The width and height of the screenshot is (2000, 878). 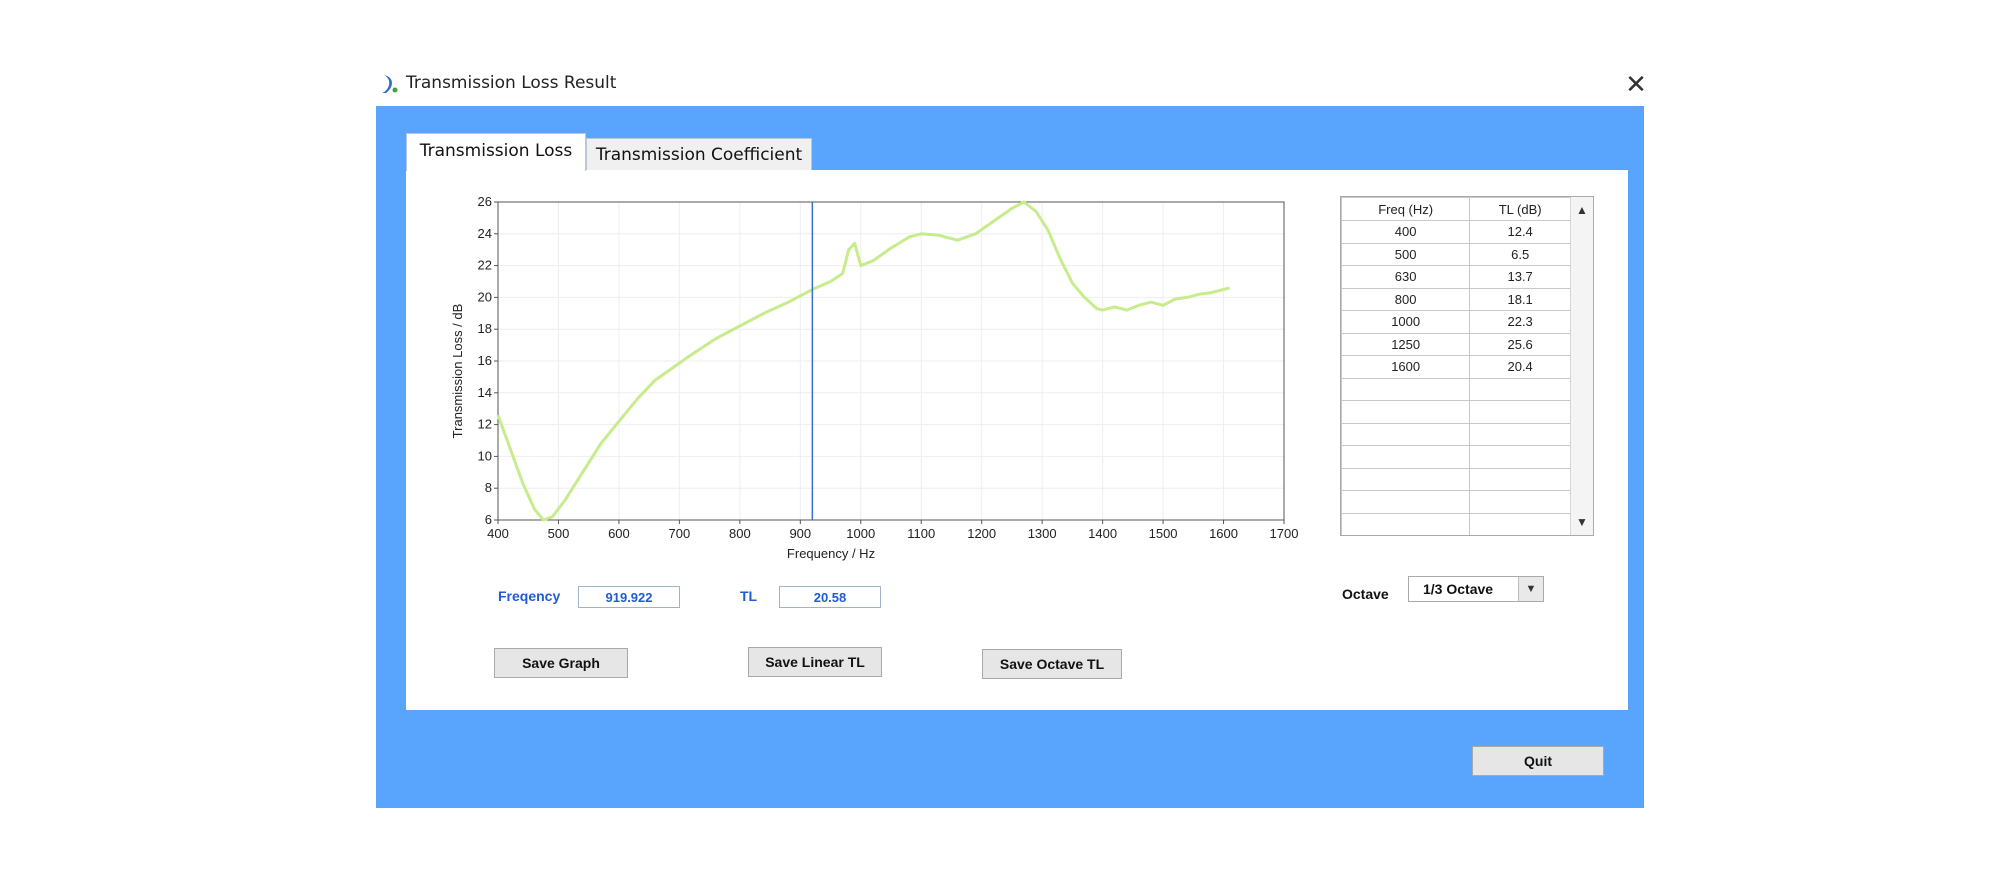 I want to click on close-button: ✕, so click(x=1636, y=84).